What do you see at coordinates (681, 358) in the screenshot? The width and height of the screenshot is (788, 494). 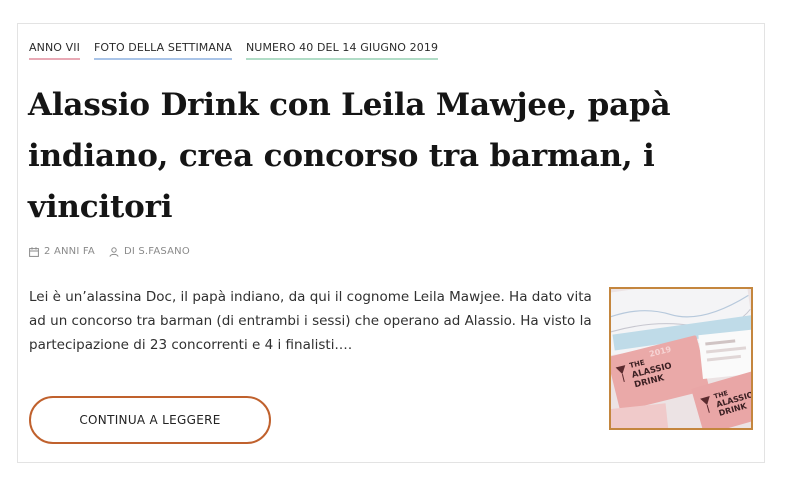 I see `article-thumbnail: THE ALASSIO DRINK 2019 THE ALASSIO DRINK` at bounding box center [681, 358].